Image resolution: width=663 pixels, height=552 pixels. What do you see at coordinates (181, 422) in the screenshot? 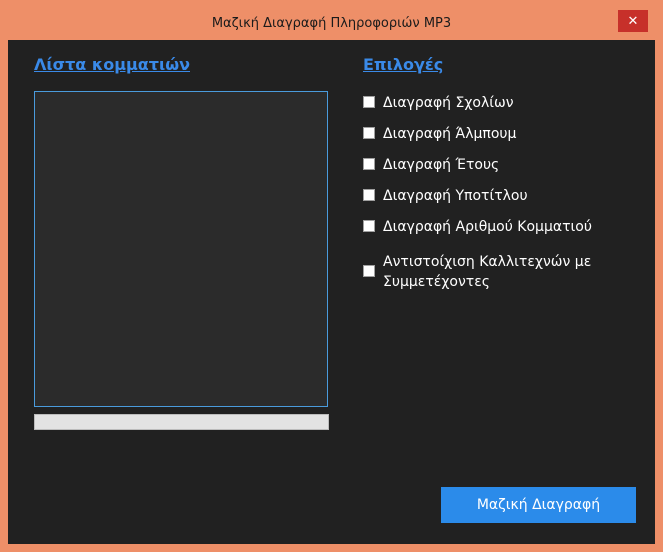
I see `progress-bar` at bounding box center [181, 422].